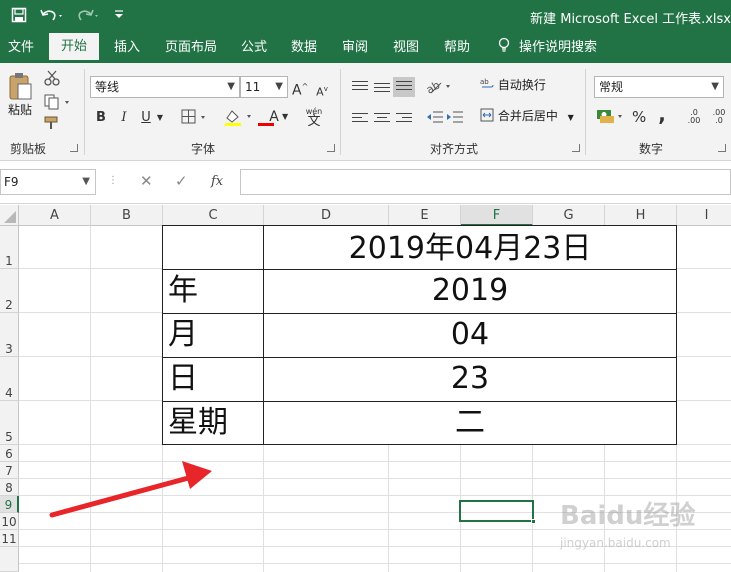 Image resolution: width=731 pixels, height=572 pixels. What do you see at coordinates (651, 149) in the screenshot?
I see `number-group-label: 数字` at bounding box center [651, 149].